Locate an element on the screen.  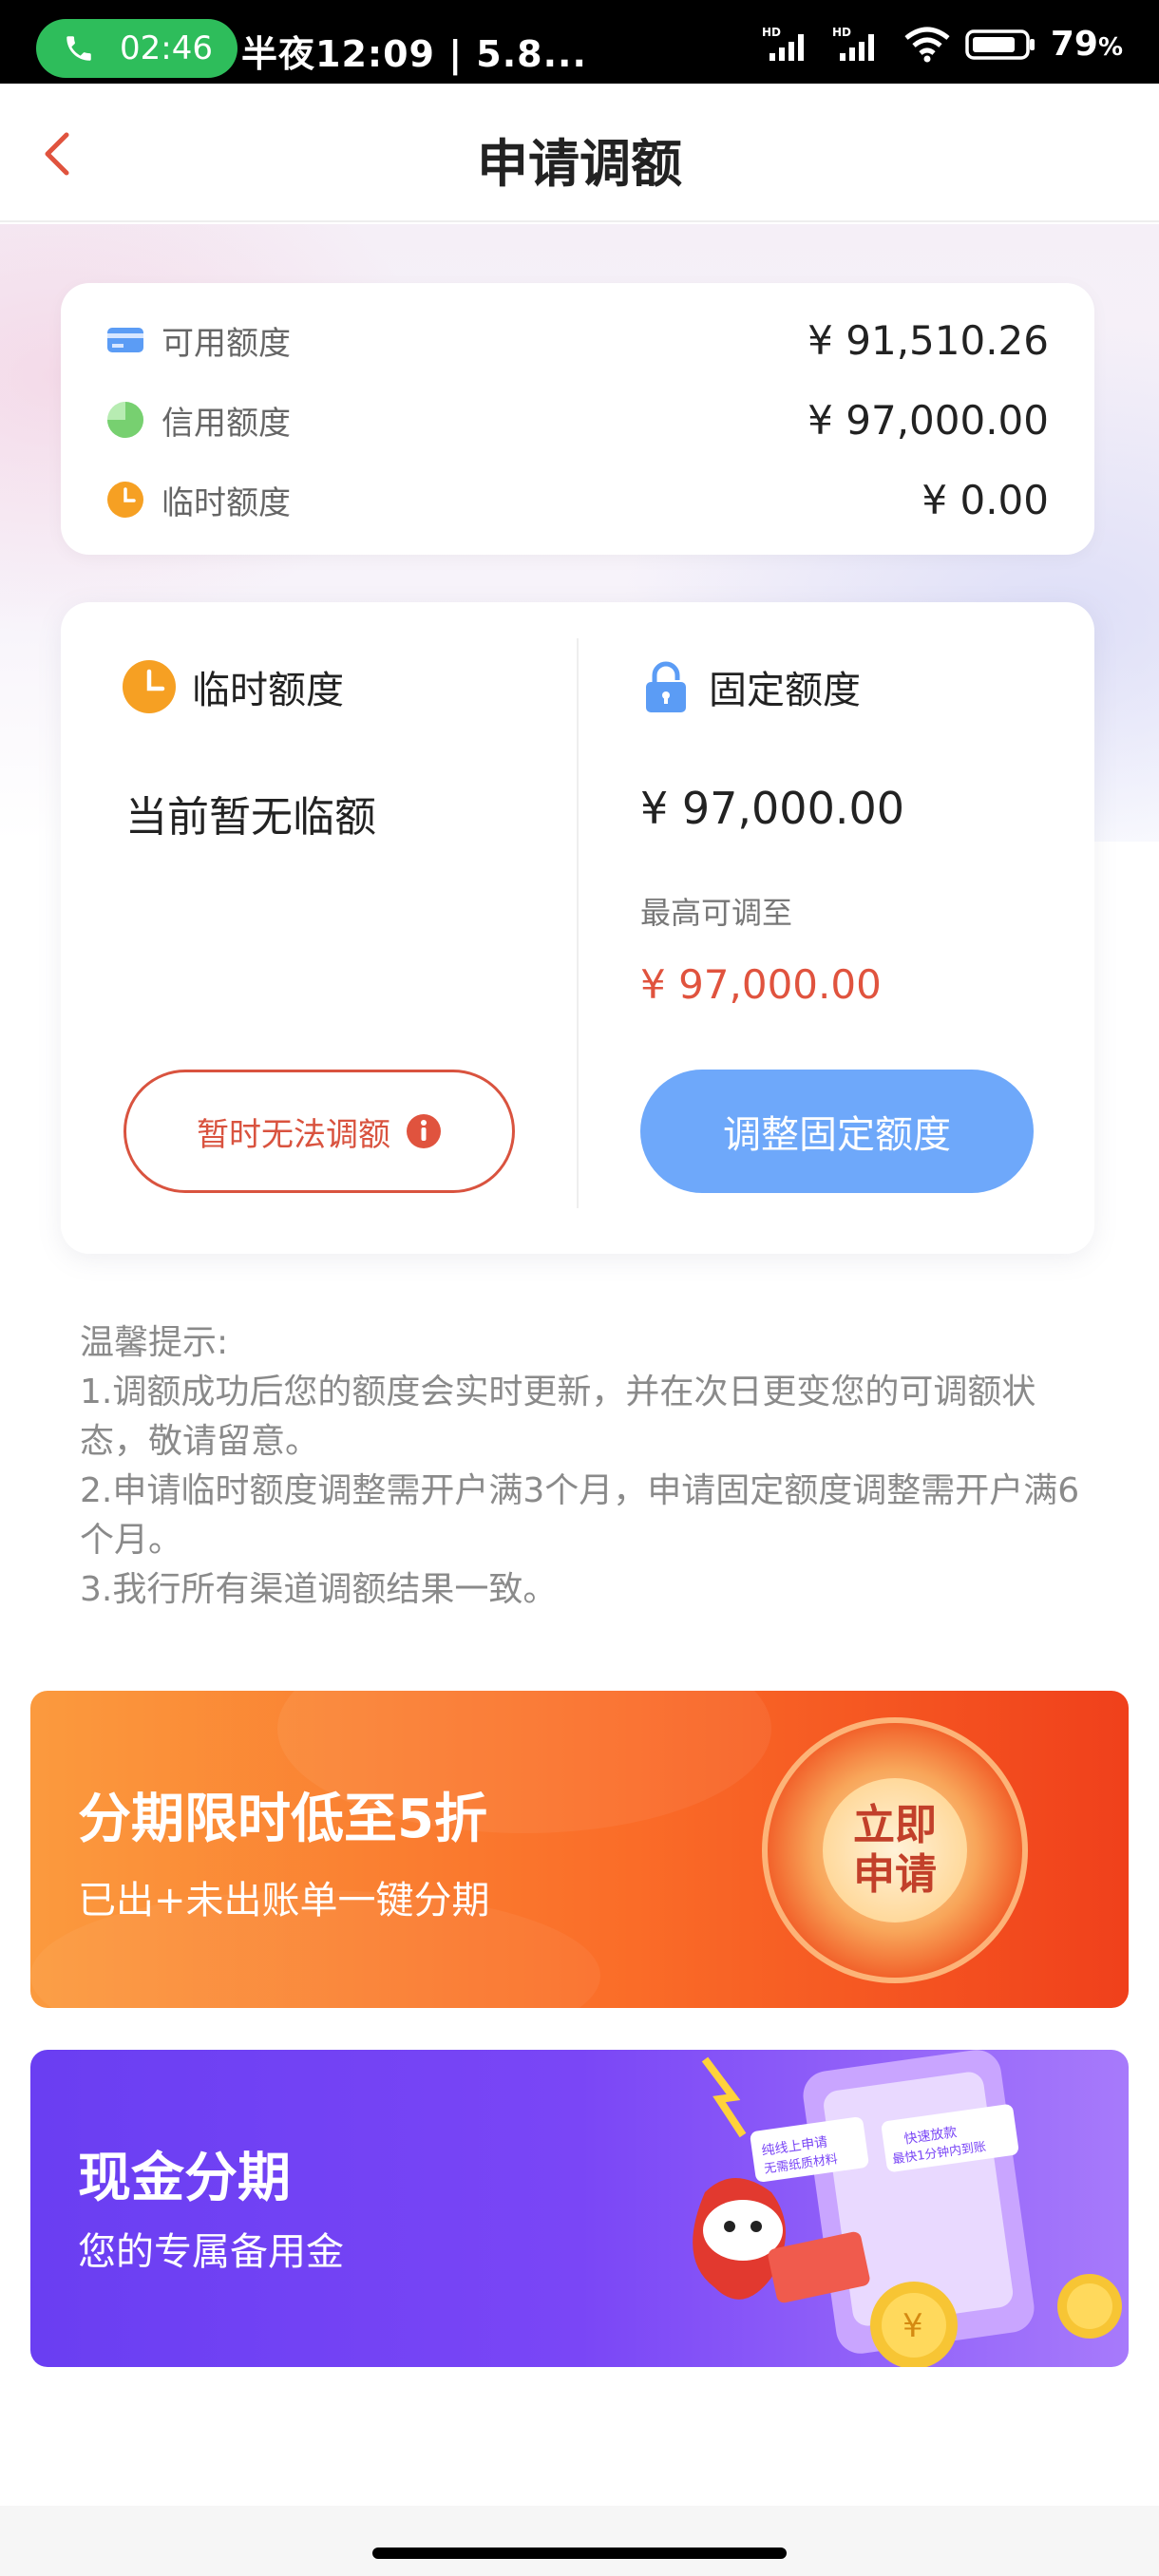
summary-label: 临时额度 is located at coordinates (226, 502).